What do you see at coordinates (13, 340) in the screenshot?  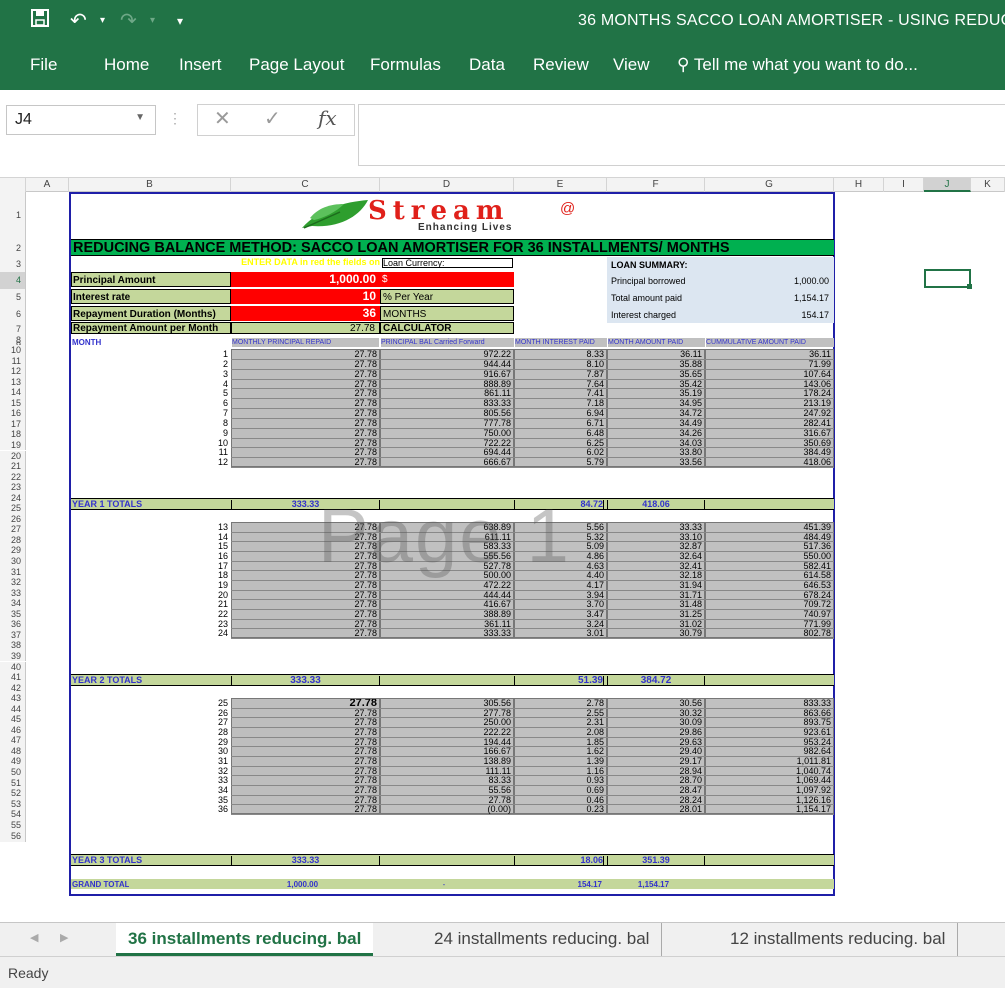 I see `row-header: 8` at bounding box center [13, 340].